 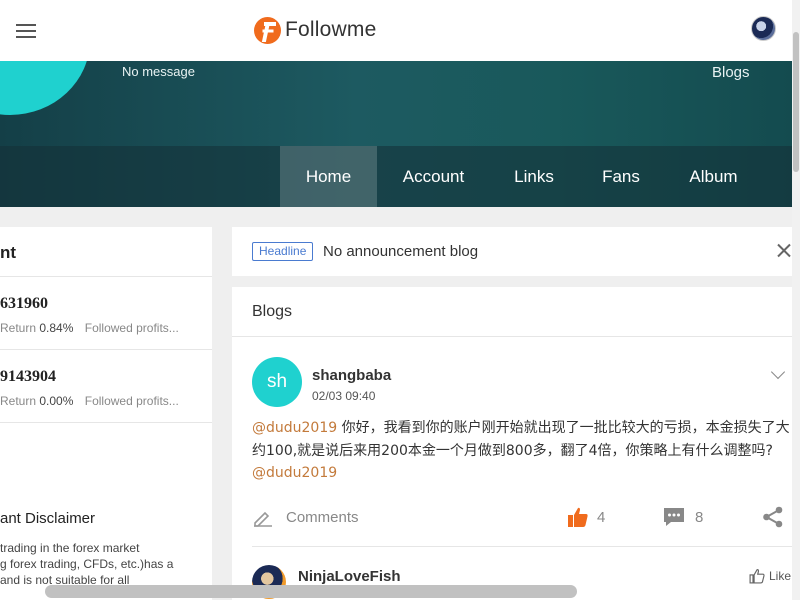 What do you see at coordinates (277, 382) in the screenshot?
I see `post-author-avatar: sh` at bounding box center [277, 382].